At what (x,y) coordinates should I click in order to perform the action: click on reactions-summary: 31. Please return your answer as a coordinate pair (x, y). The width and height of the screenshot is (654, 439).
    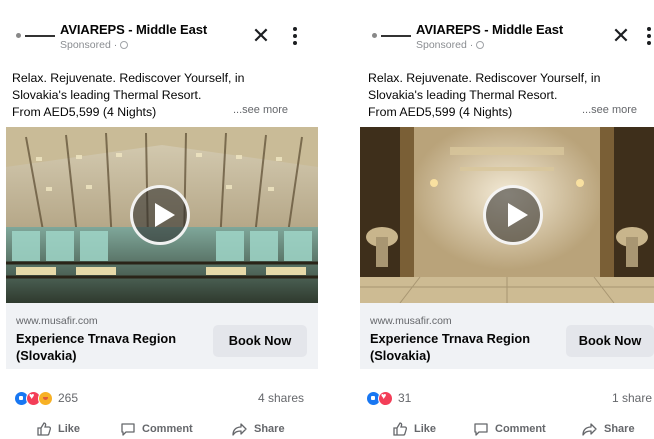
    Looking at the image, I should click on (388, 398).